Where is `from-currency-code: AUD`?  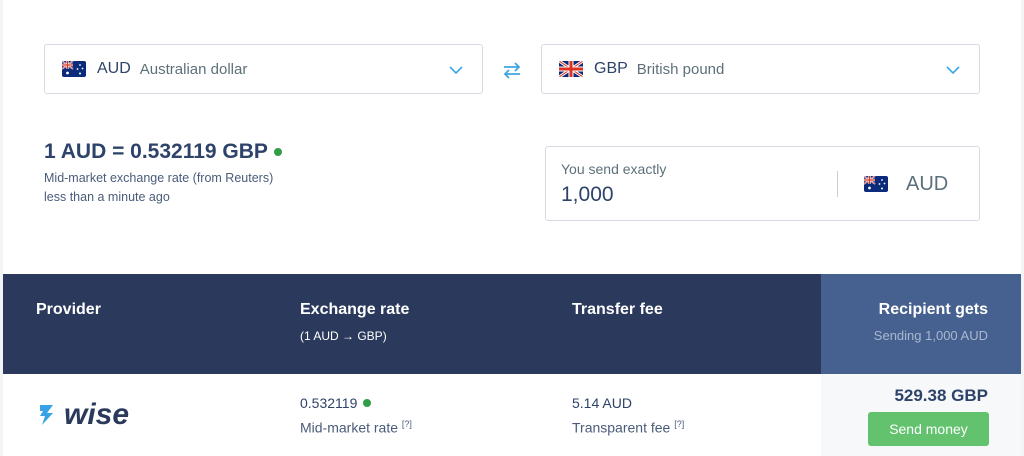
from-currency-code: AUD is located at coordinates (114, 68).